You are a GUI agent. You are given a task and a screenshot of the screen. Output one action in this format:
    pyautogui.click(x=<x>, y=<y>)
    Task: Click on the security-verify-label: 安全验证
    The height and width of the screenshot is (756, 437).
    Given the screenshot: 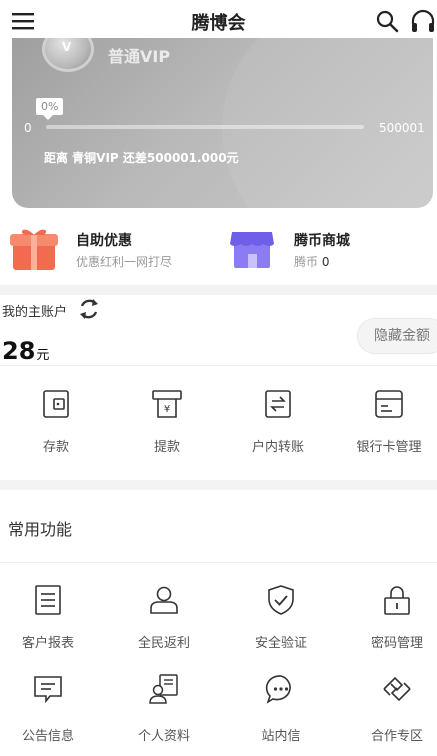 What is the action you would take?
    pyautogui.click(x=280, y=643)
    